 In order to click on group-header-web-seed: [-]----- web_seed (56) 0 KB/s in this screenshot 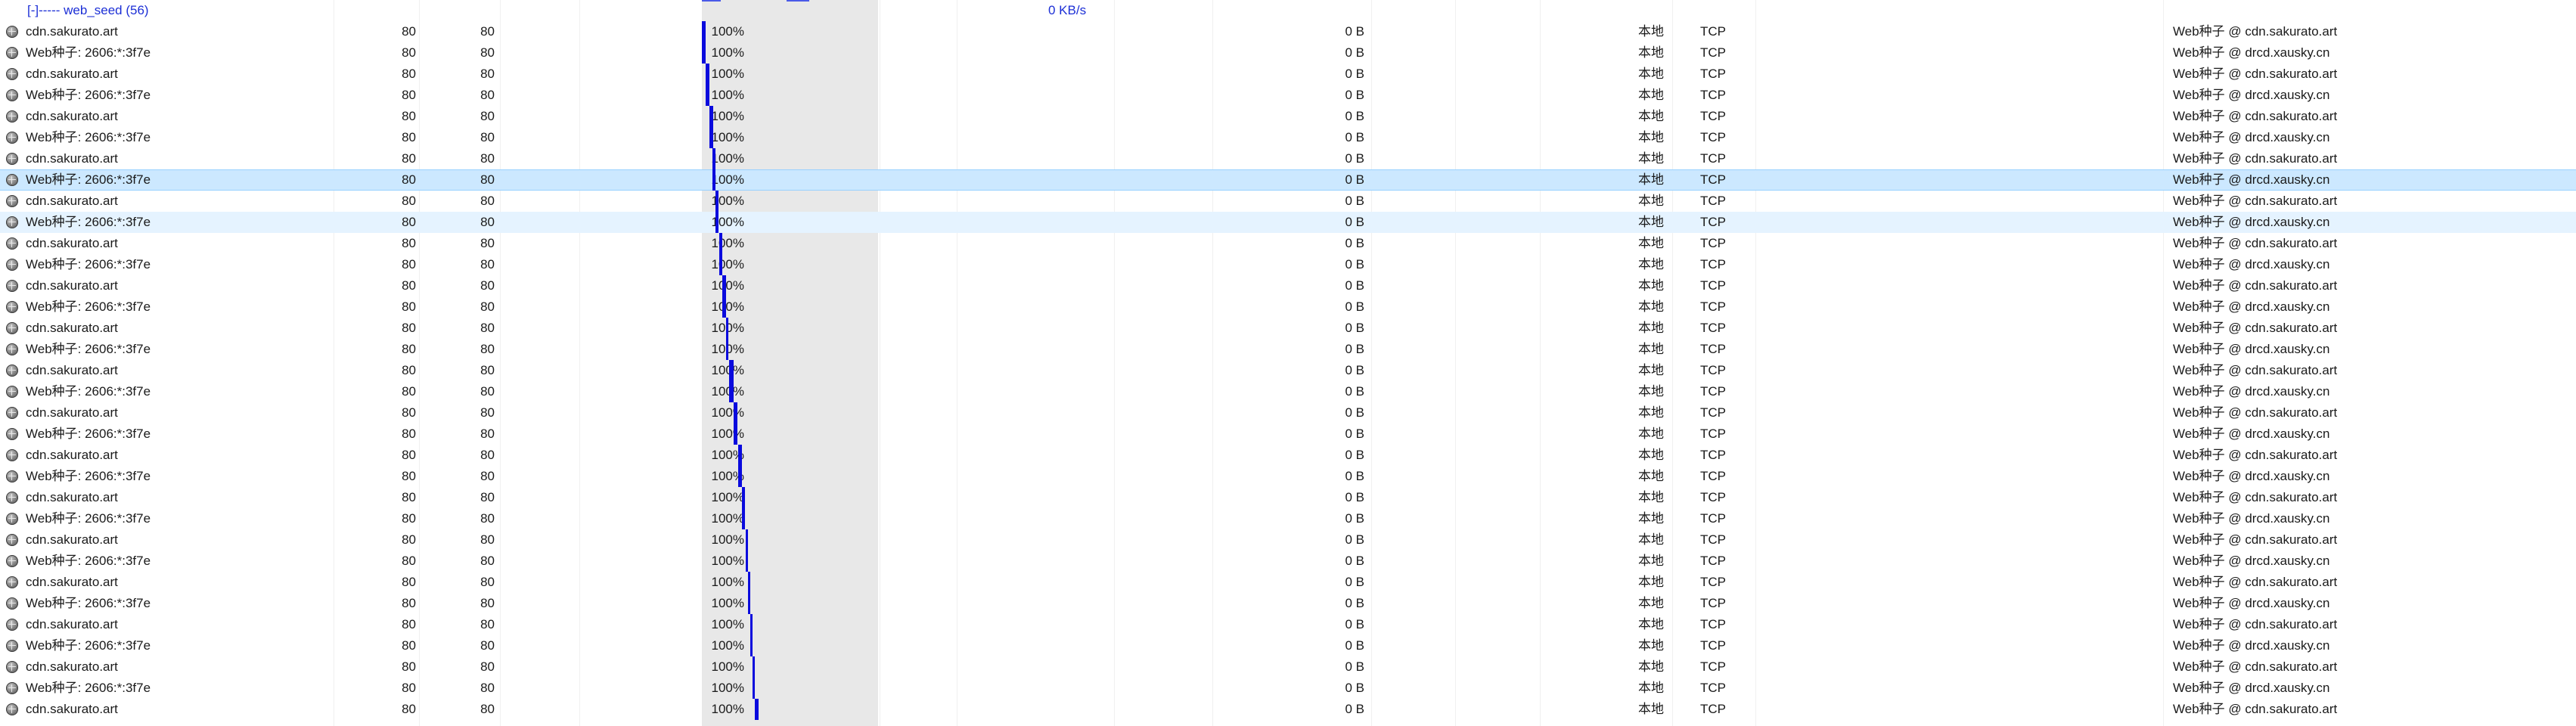, I will do `click(1288, 10)`.